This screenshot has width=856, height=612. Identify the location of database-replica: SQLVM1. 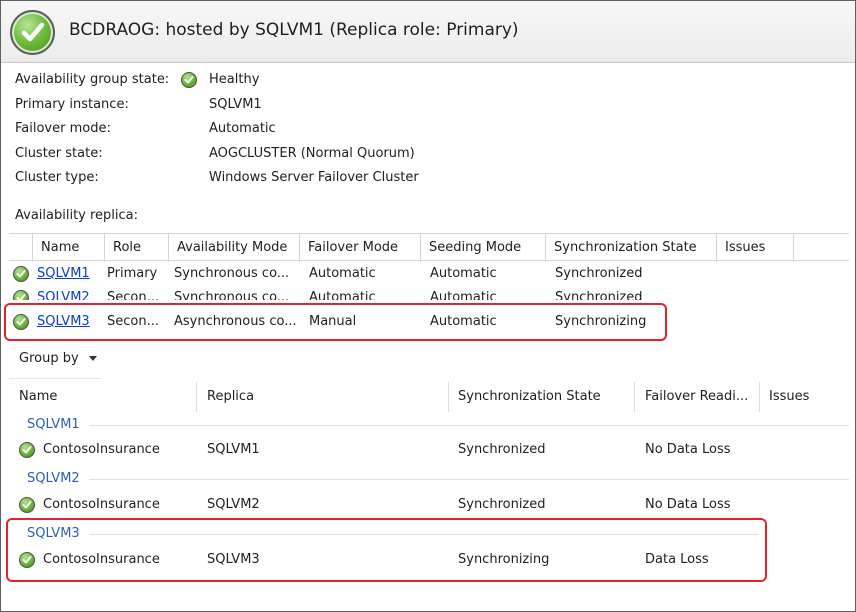
(233, 449).